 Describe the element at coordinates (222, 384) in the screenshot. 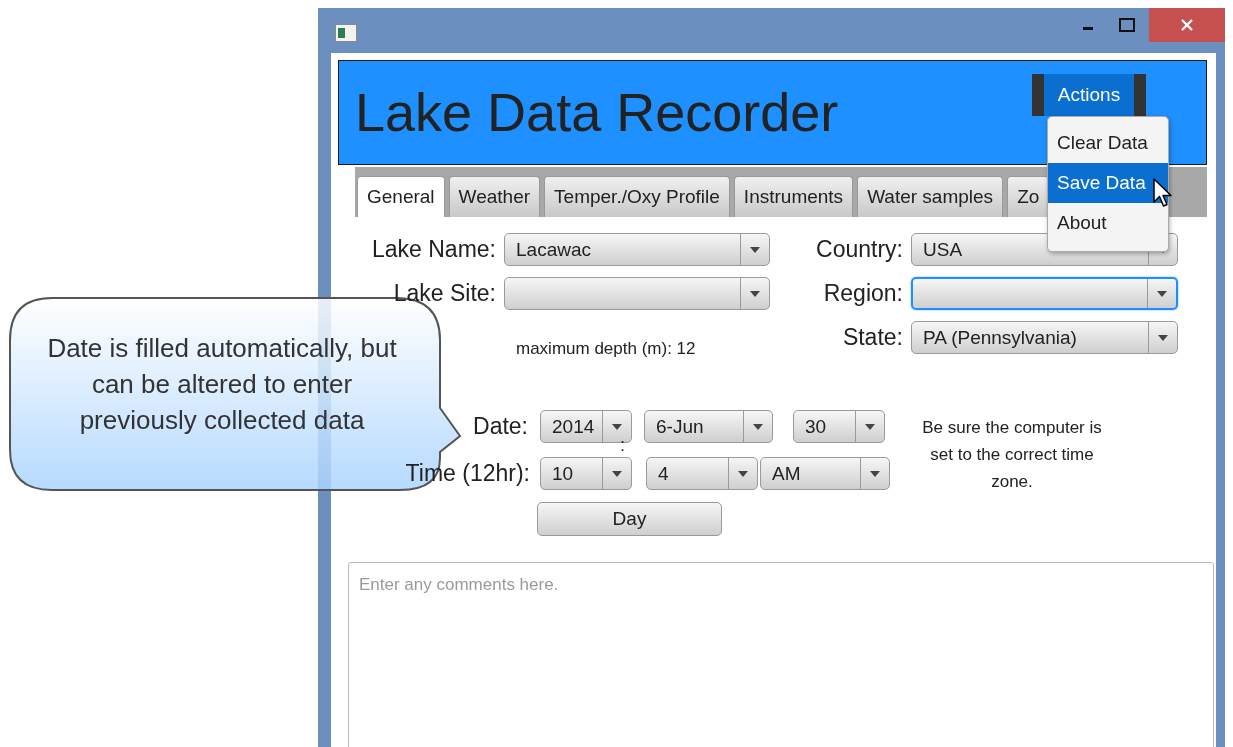

I see `callout-text: Date is filled automatically, but can be altered to enter previously collected data` at that location.